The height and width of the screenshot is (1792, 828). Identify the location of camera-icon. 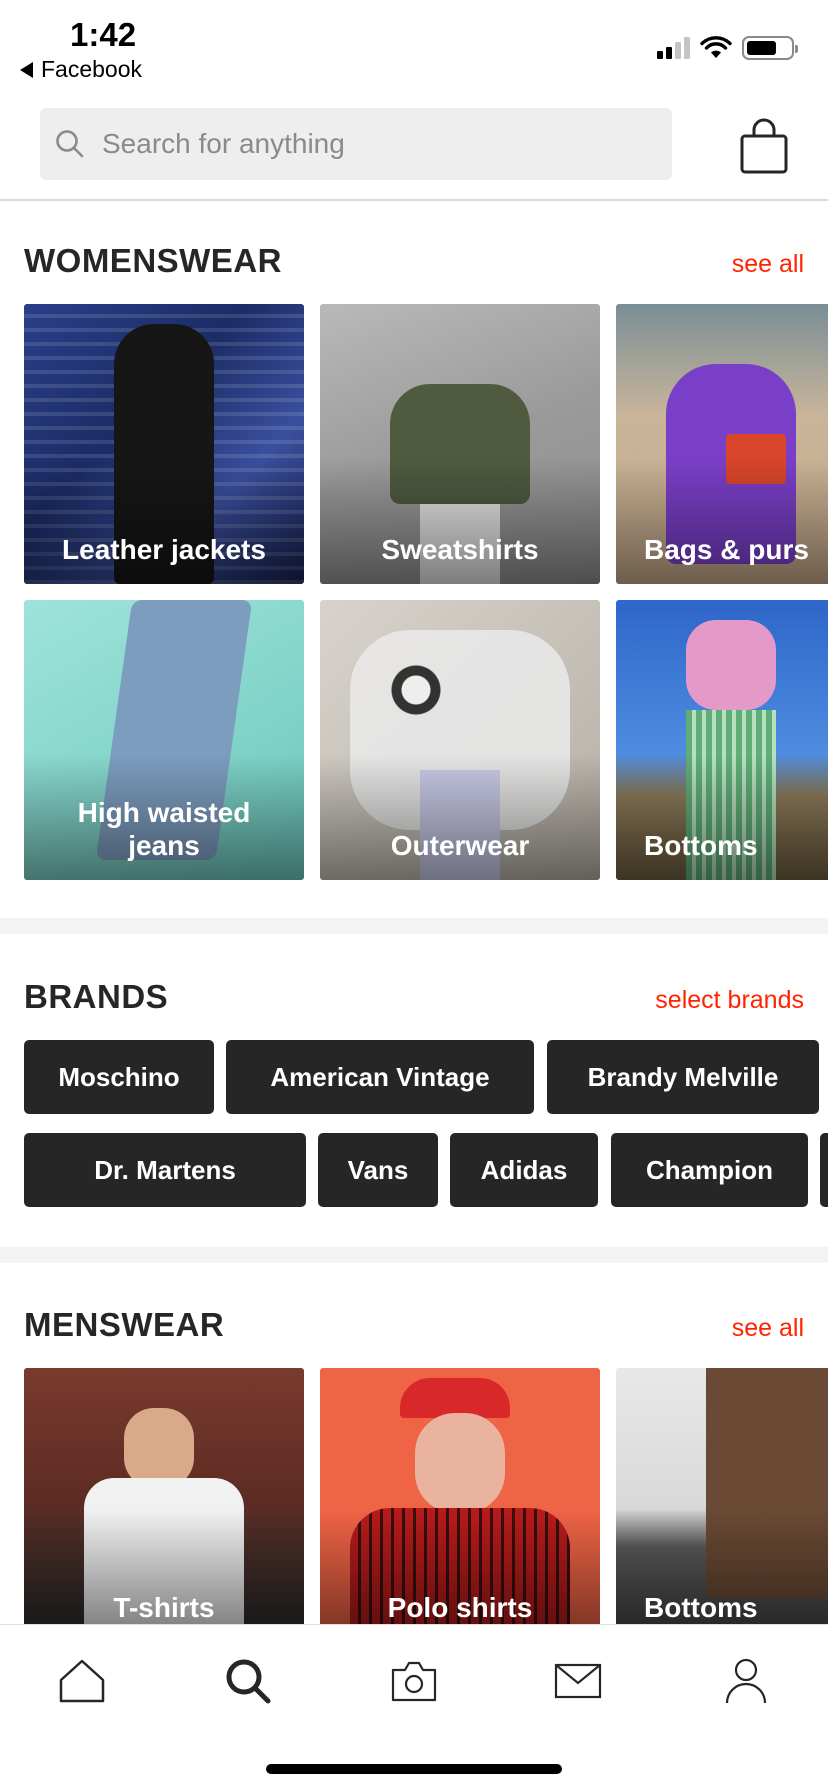
(414, 1681).